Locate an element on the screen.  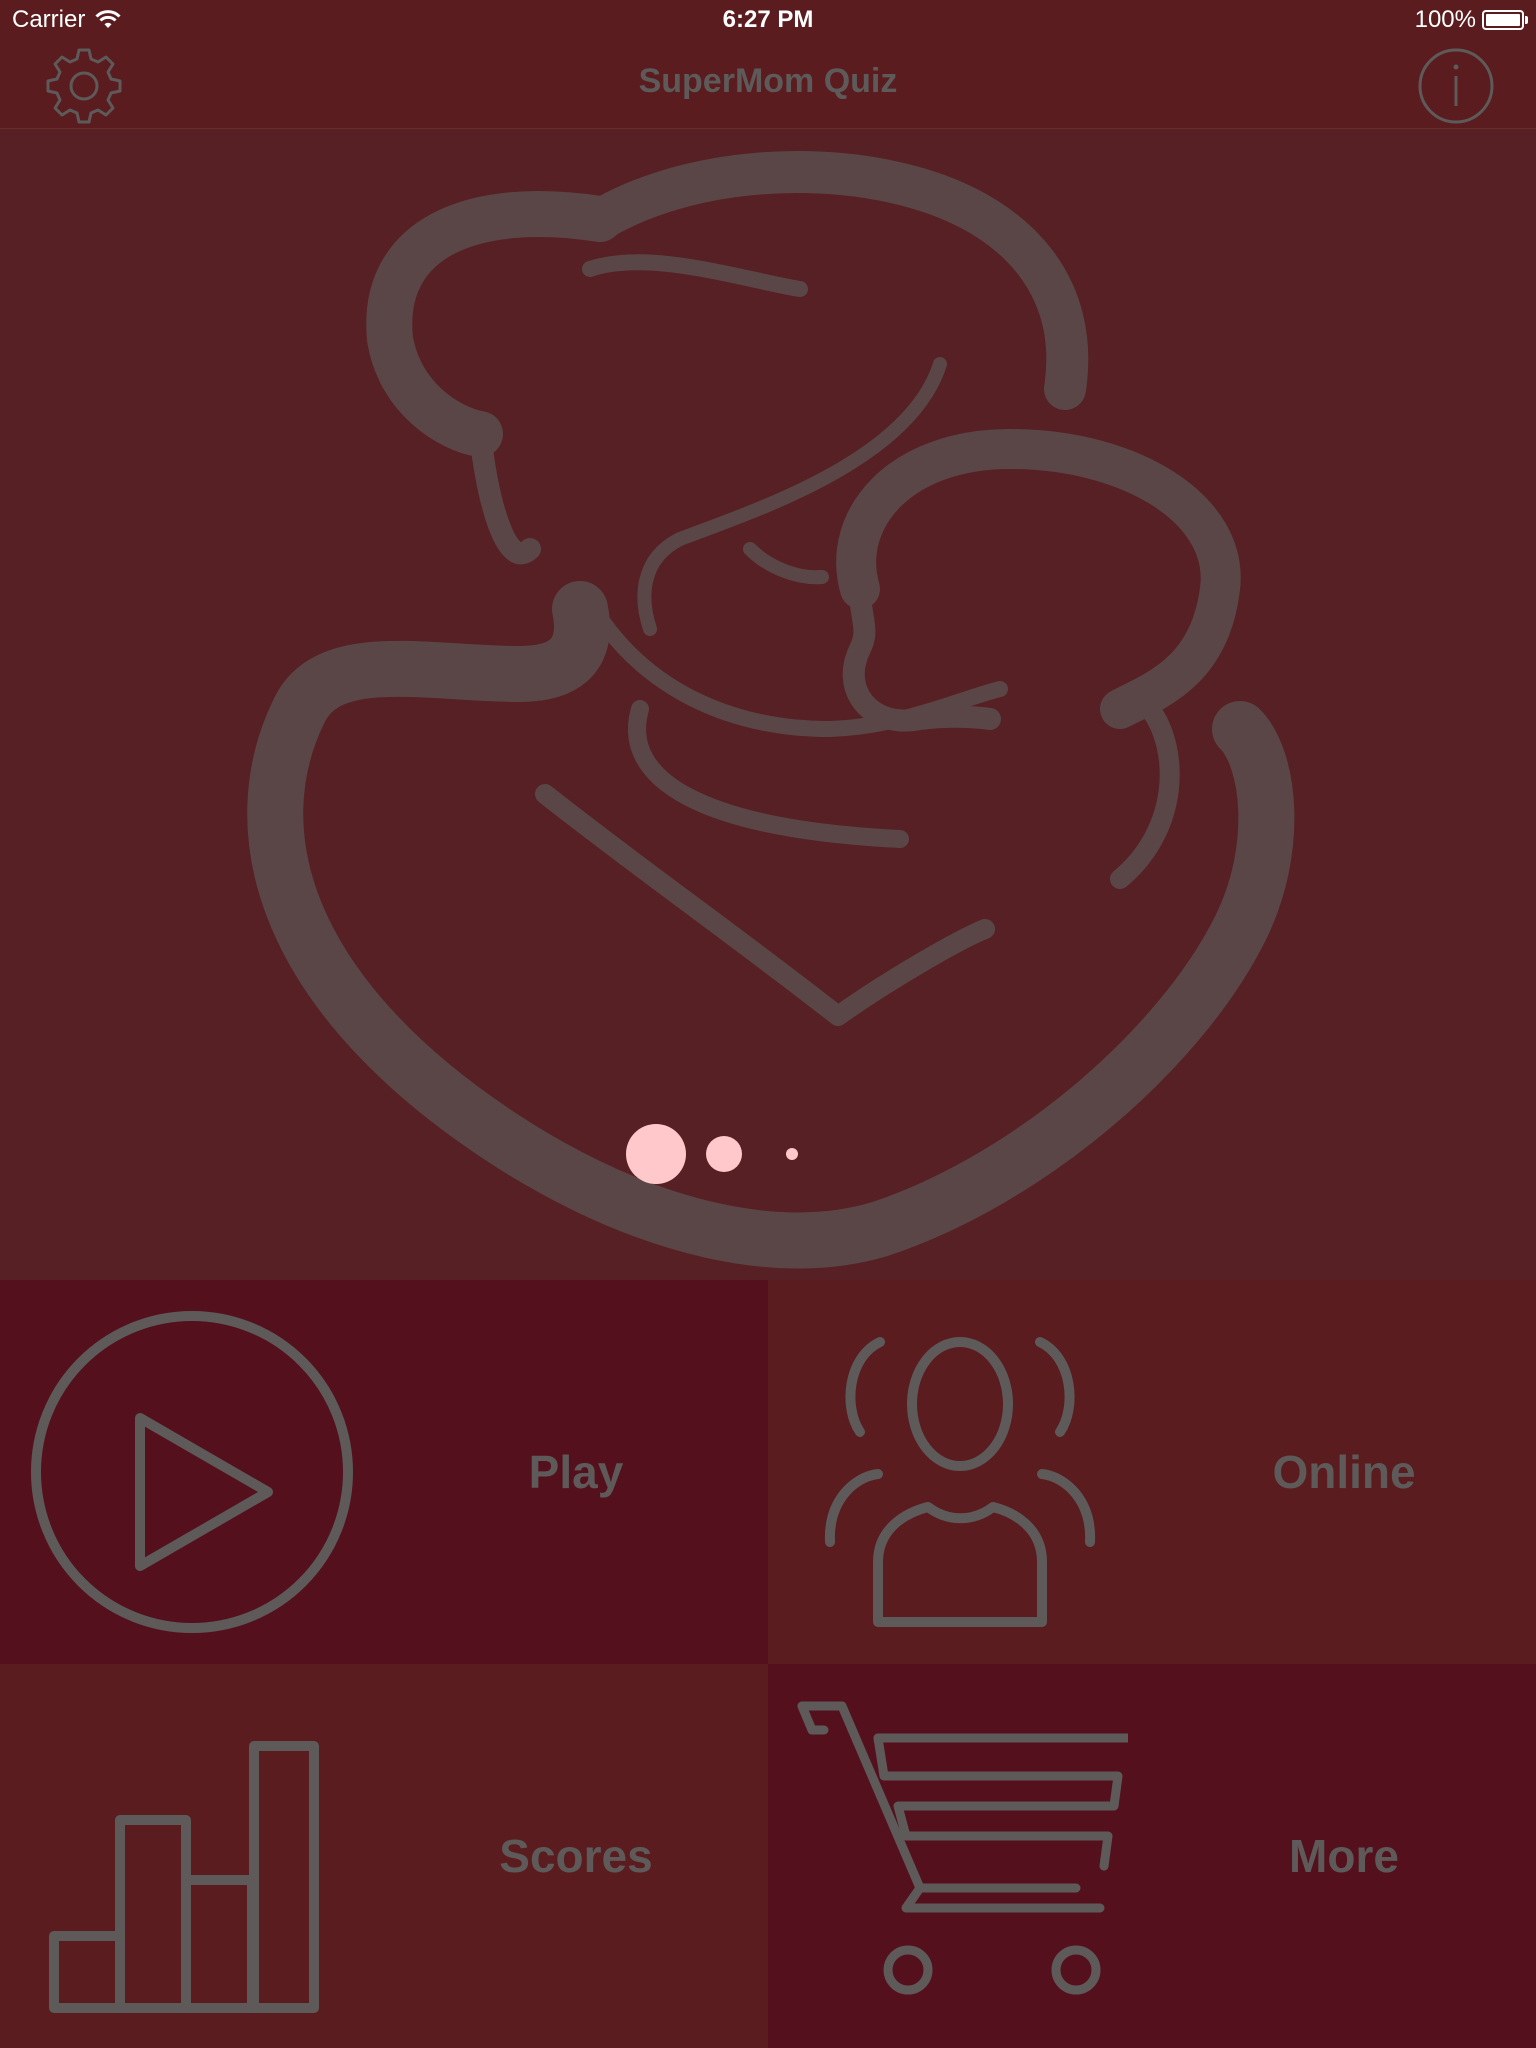
shopping-cart-icon is located at coordinates (962, 1848).